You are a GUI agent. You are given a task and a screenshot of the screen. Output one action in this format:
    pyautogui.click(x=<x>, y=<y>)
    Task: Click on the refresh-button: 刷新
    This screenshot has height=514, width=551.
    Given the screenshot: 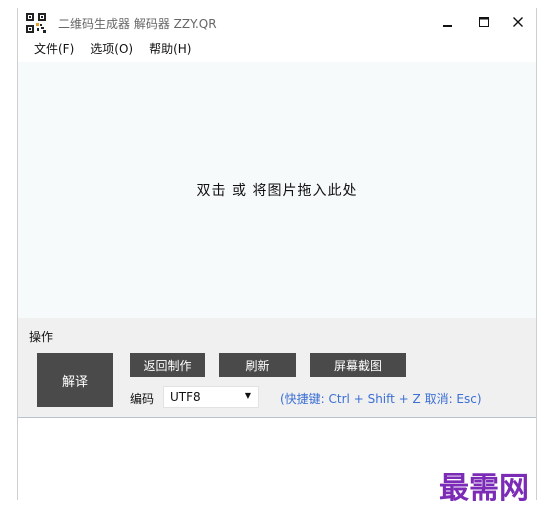 What is the action you would take?
    pyautogui.click(x=257, y=365)
    